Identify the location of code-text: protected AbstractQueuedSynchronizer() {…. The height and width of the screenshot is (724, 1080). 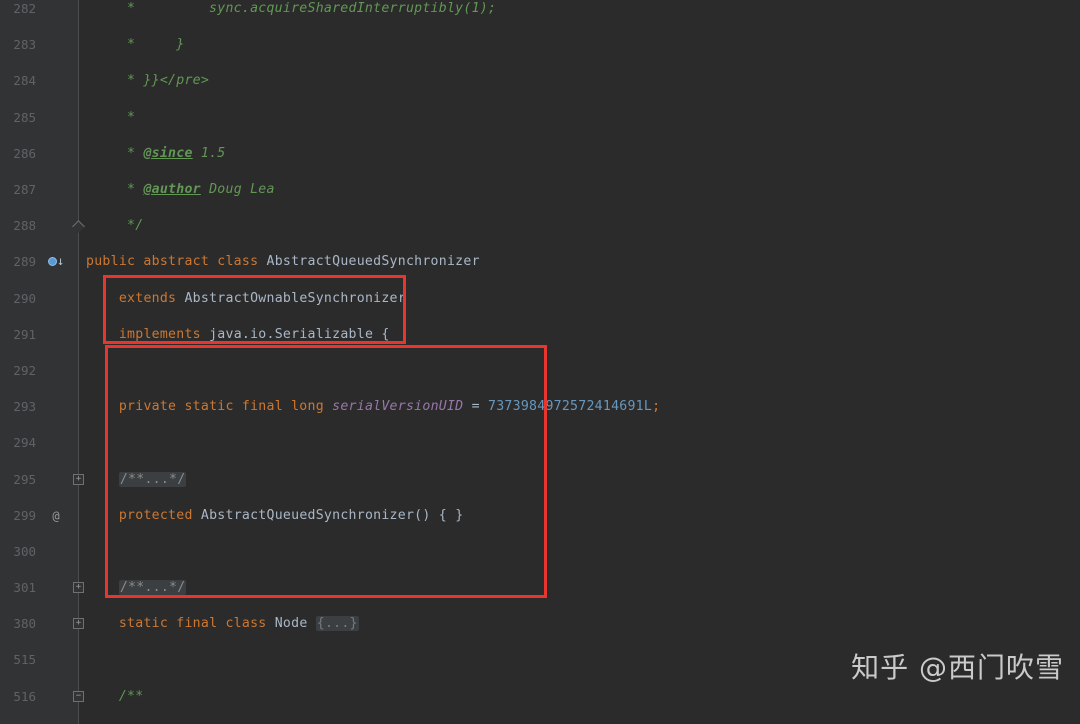
(274, 516).